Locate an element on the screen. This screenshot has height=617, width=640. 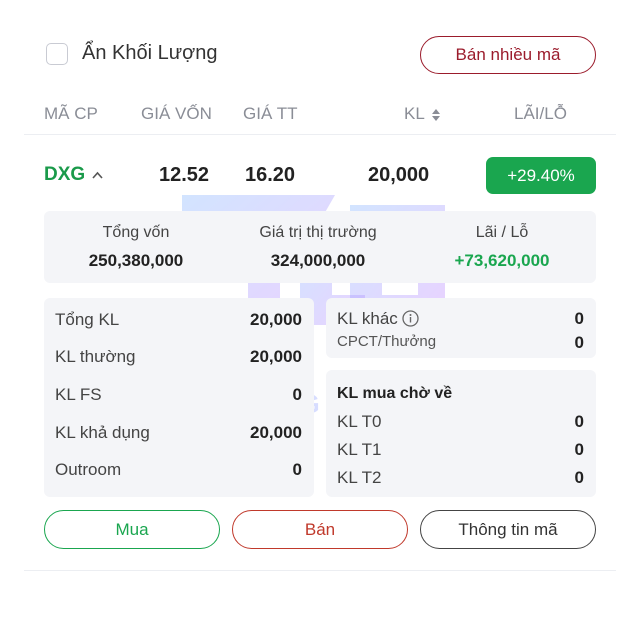
total-volume-value: 20,000 is located at coordinates (276, 319).